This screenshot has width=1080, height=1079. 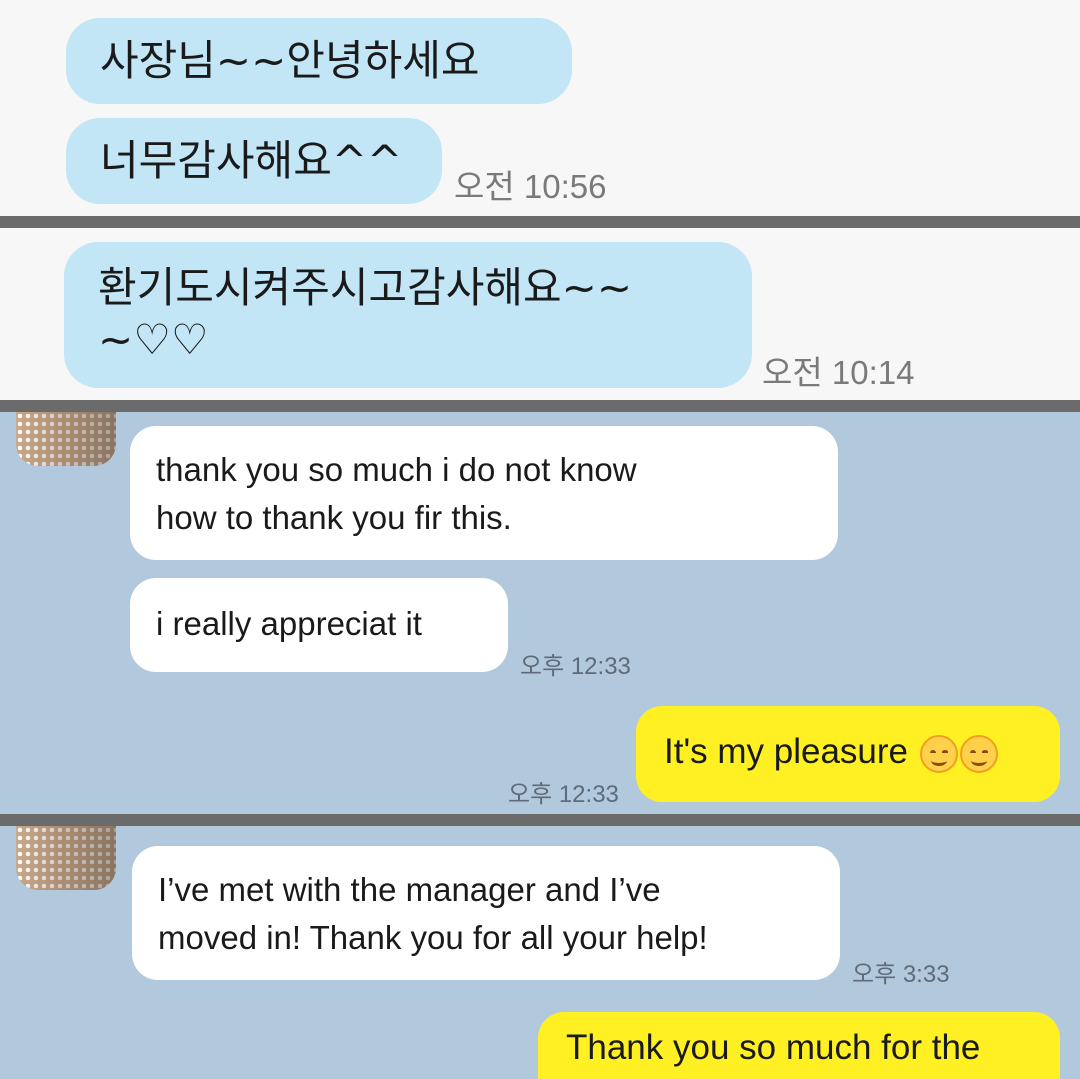 What do you see at coordinates (289, 623) in the screenshot?
I see `message-text-line: i really appreciat it` at bounding box center [289, 623].